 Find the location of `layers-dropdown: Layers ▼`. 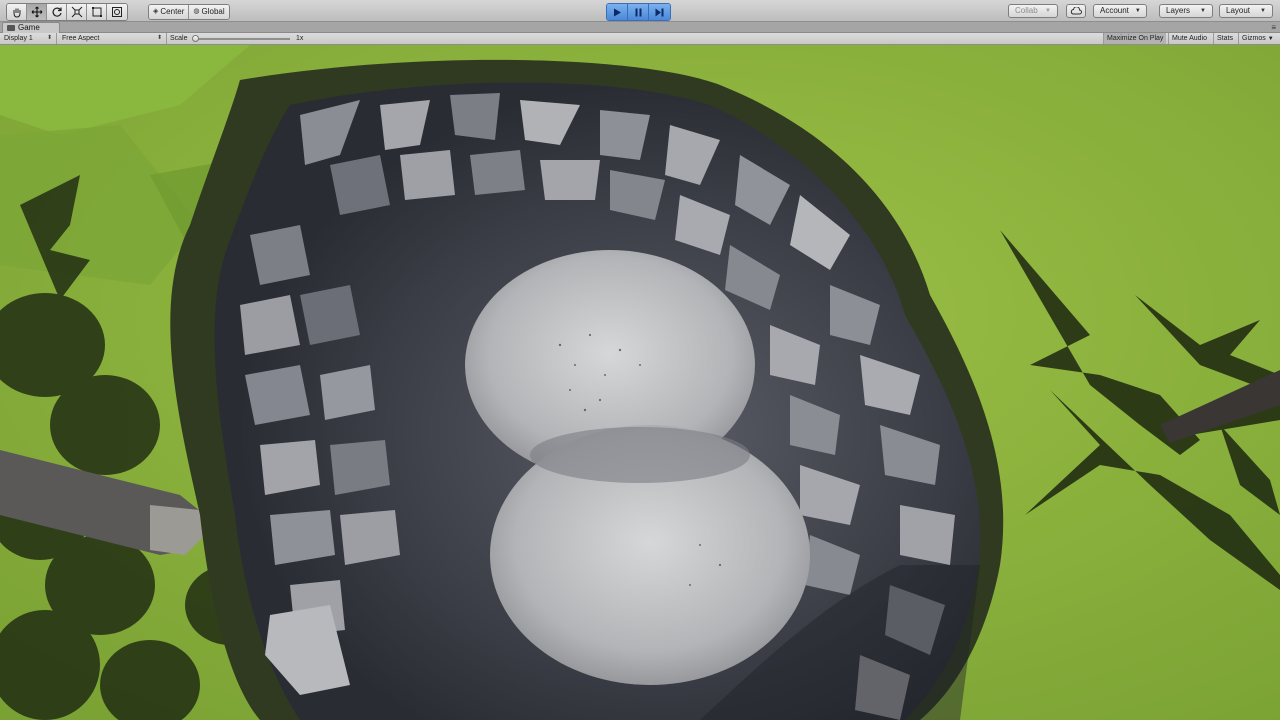

layers-dropdown: Layers ▼ is located at coordinates (1186, 11).